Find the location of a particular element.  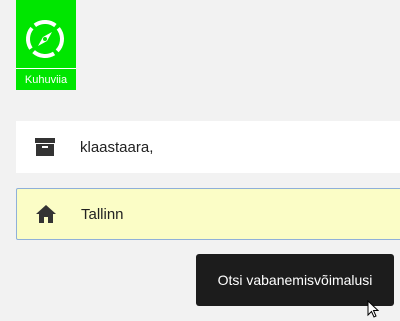

compass-icon is located at coordinates (45, 39).